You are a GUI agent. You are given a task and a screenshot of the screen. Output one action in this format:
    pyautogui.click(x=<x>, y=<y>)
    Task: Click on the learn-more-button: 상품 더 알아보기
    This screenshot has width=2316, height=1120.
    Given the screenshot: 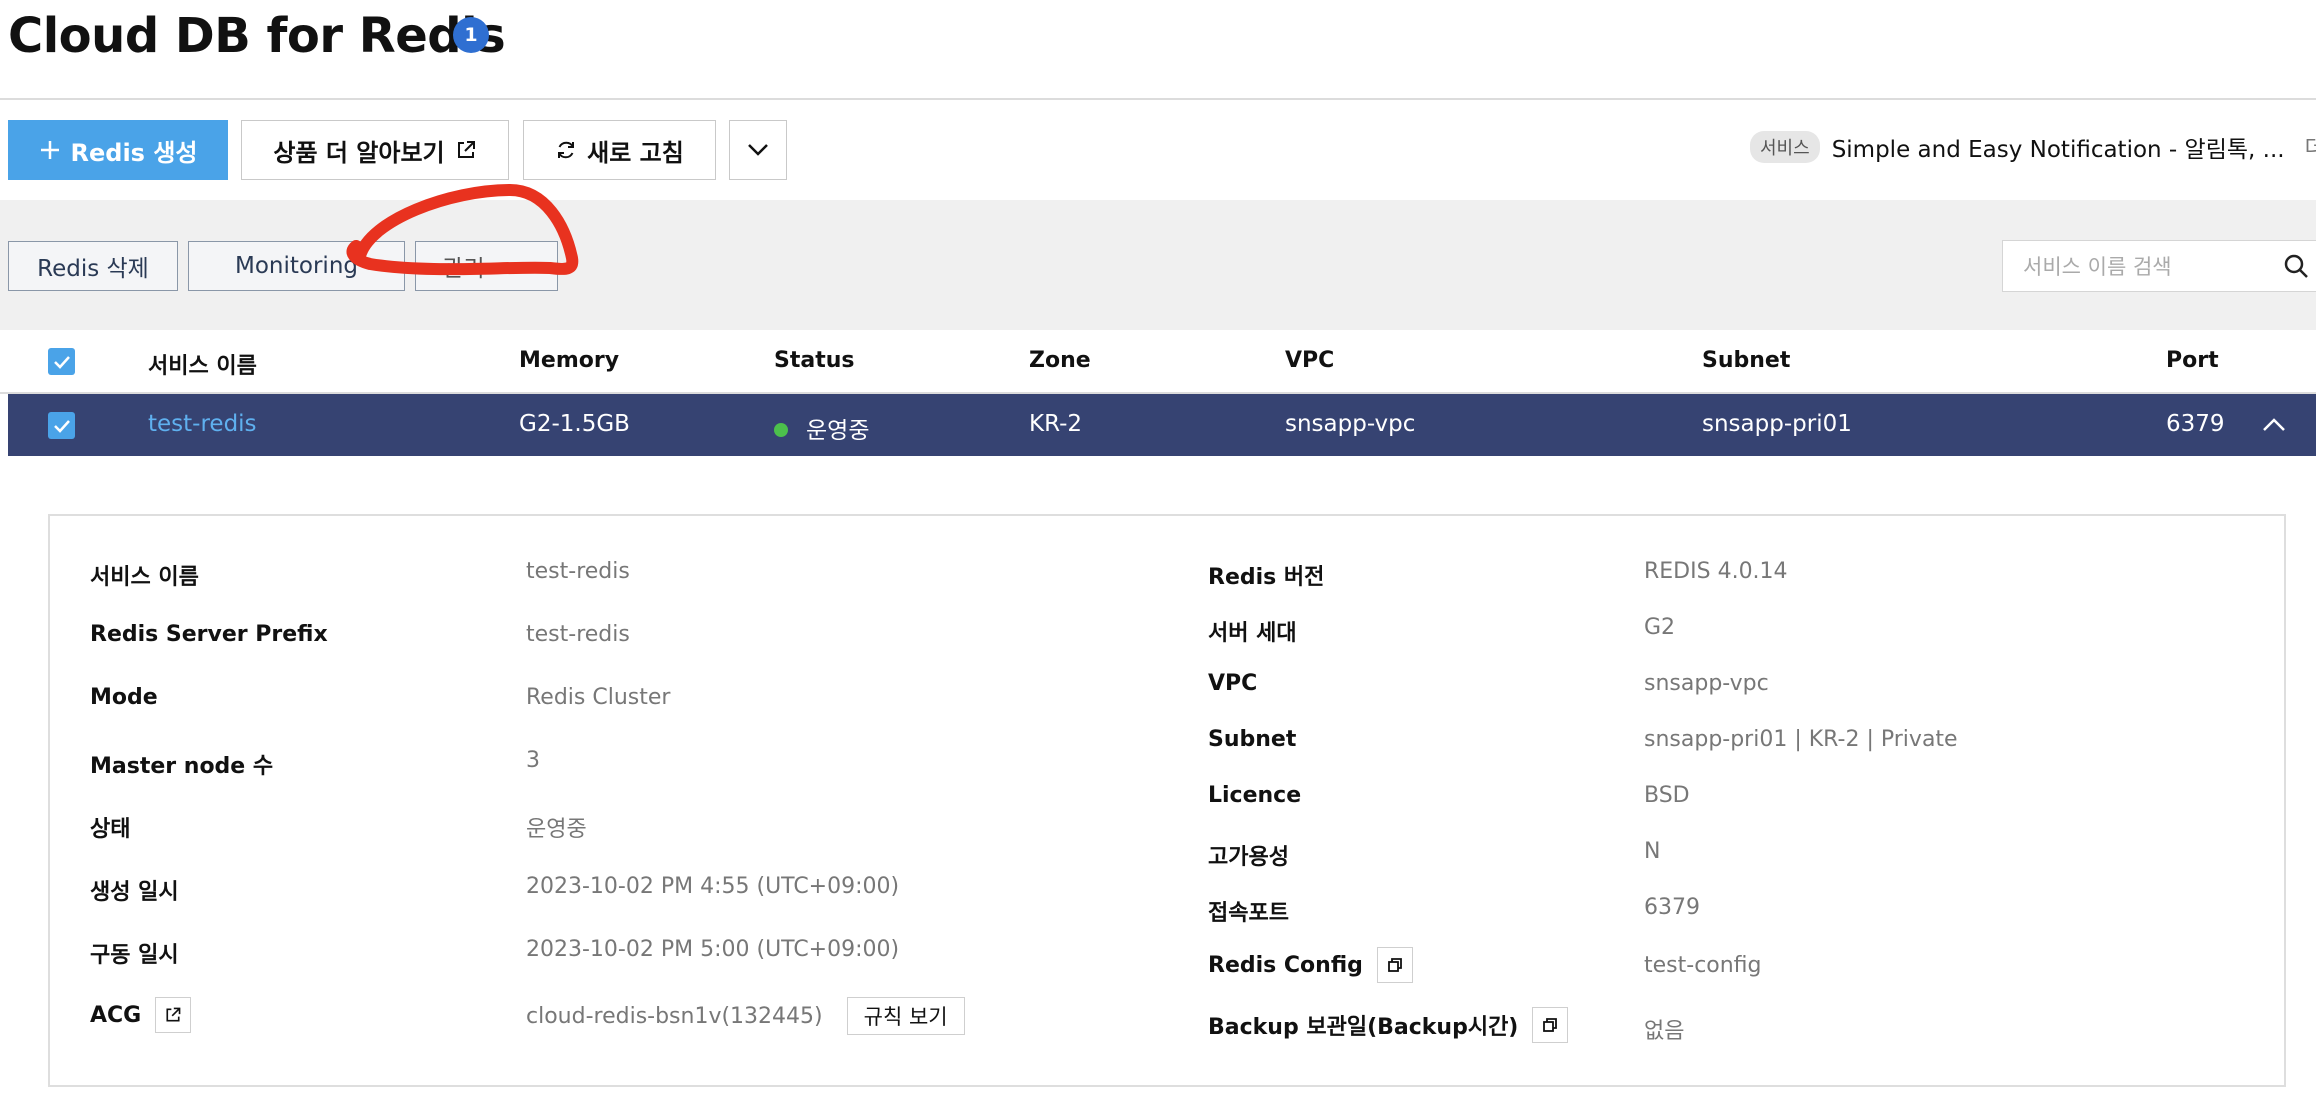 What is the action you would take?
    pyautogui.click(x=375, y=150)
    